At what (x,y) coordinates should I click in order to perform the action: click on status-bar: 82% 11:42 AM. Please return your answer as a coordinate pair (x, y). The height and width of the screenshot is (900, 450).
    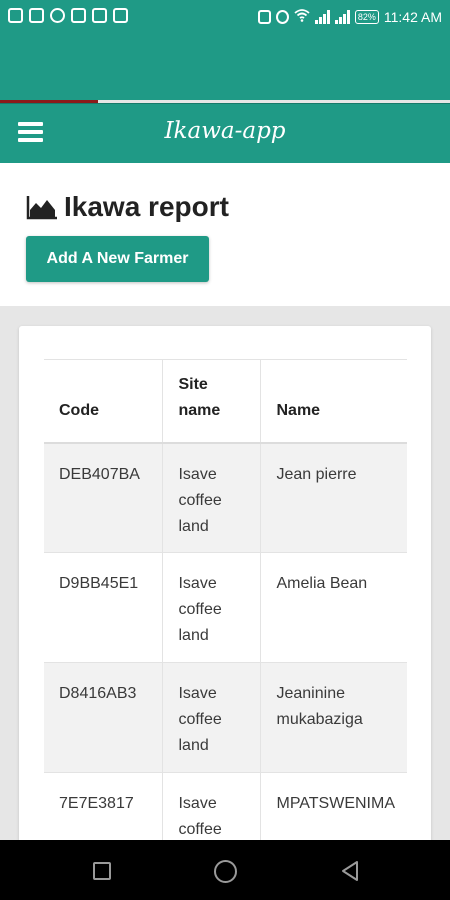
    Looking at the image, I should click on (225, 17).